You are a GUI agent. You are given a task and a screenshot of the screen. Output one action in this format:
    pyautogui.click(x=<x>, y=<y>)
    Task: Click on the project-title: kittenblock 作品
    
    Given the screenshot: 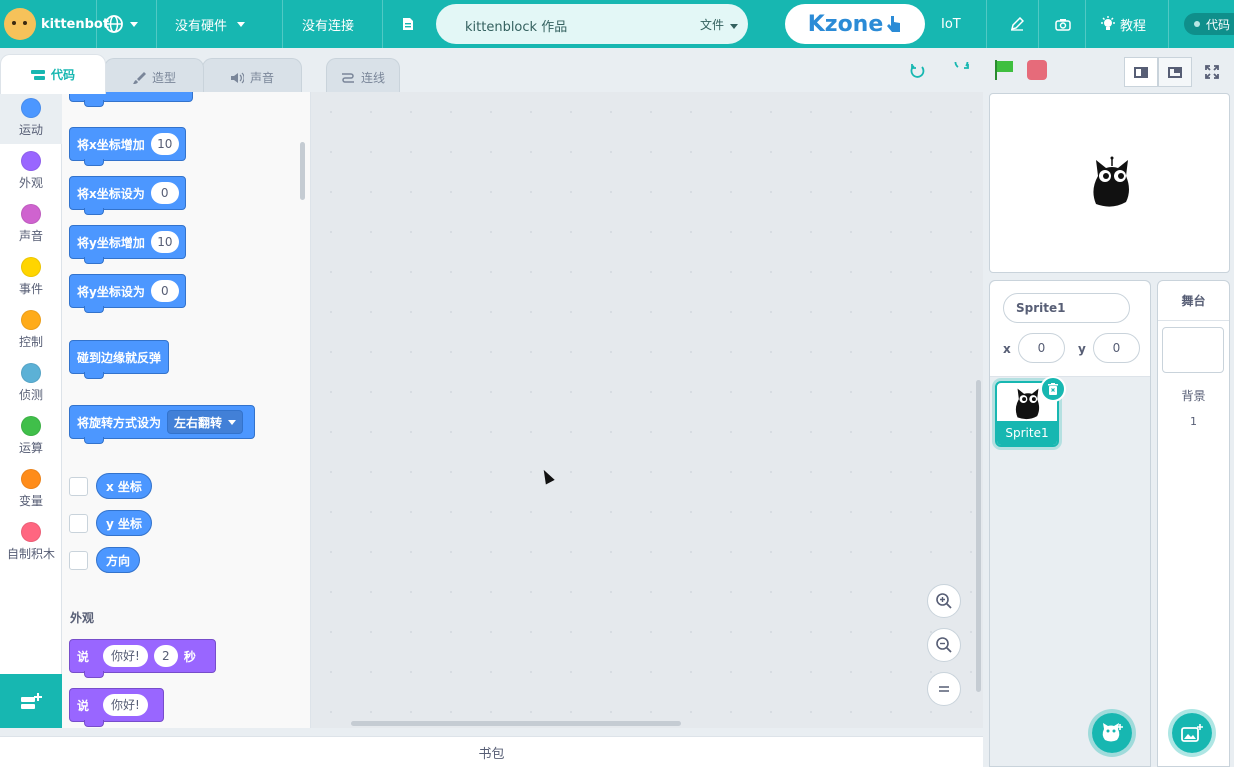 What is the action you would take?
    pyautogui.click(x=516, y=25)
    